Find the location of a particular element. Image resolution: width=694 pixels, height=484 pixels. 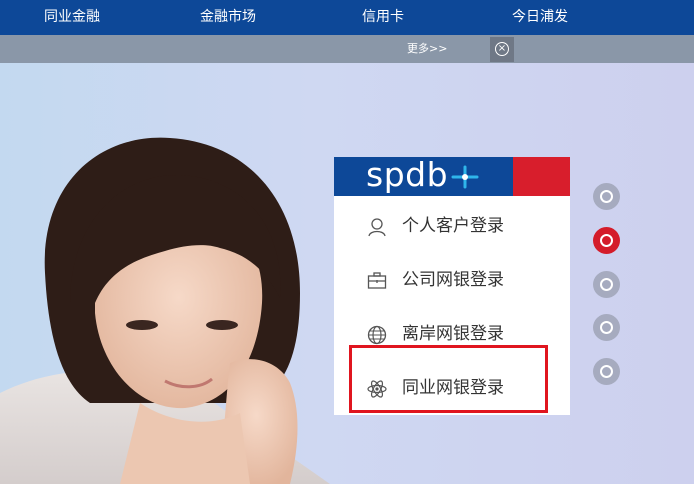

login-interbank-banking: 同业网银登录 is located at coordinates (452, 388).